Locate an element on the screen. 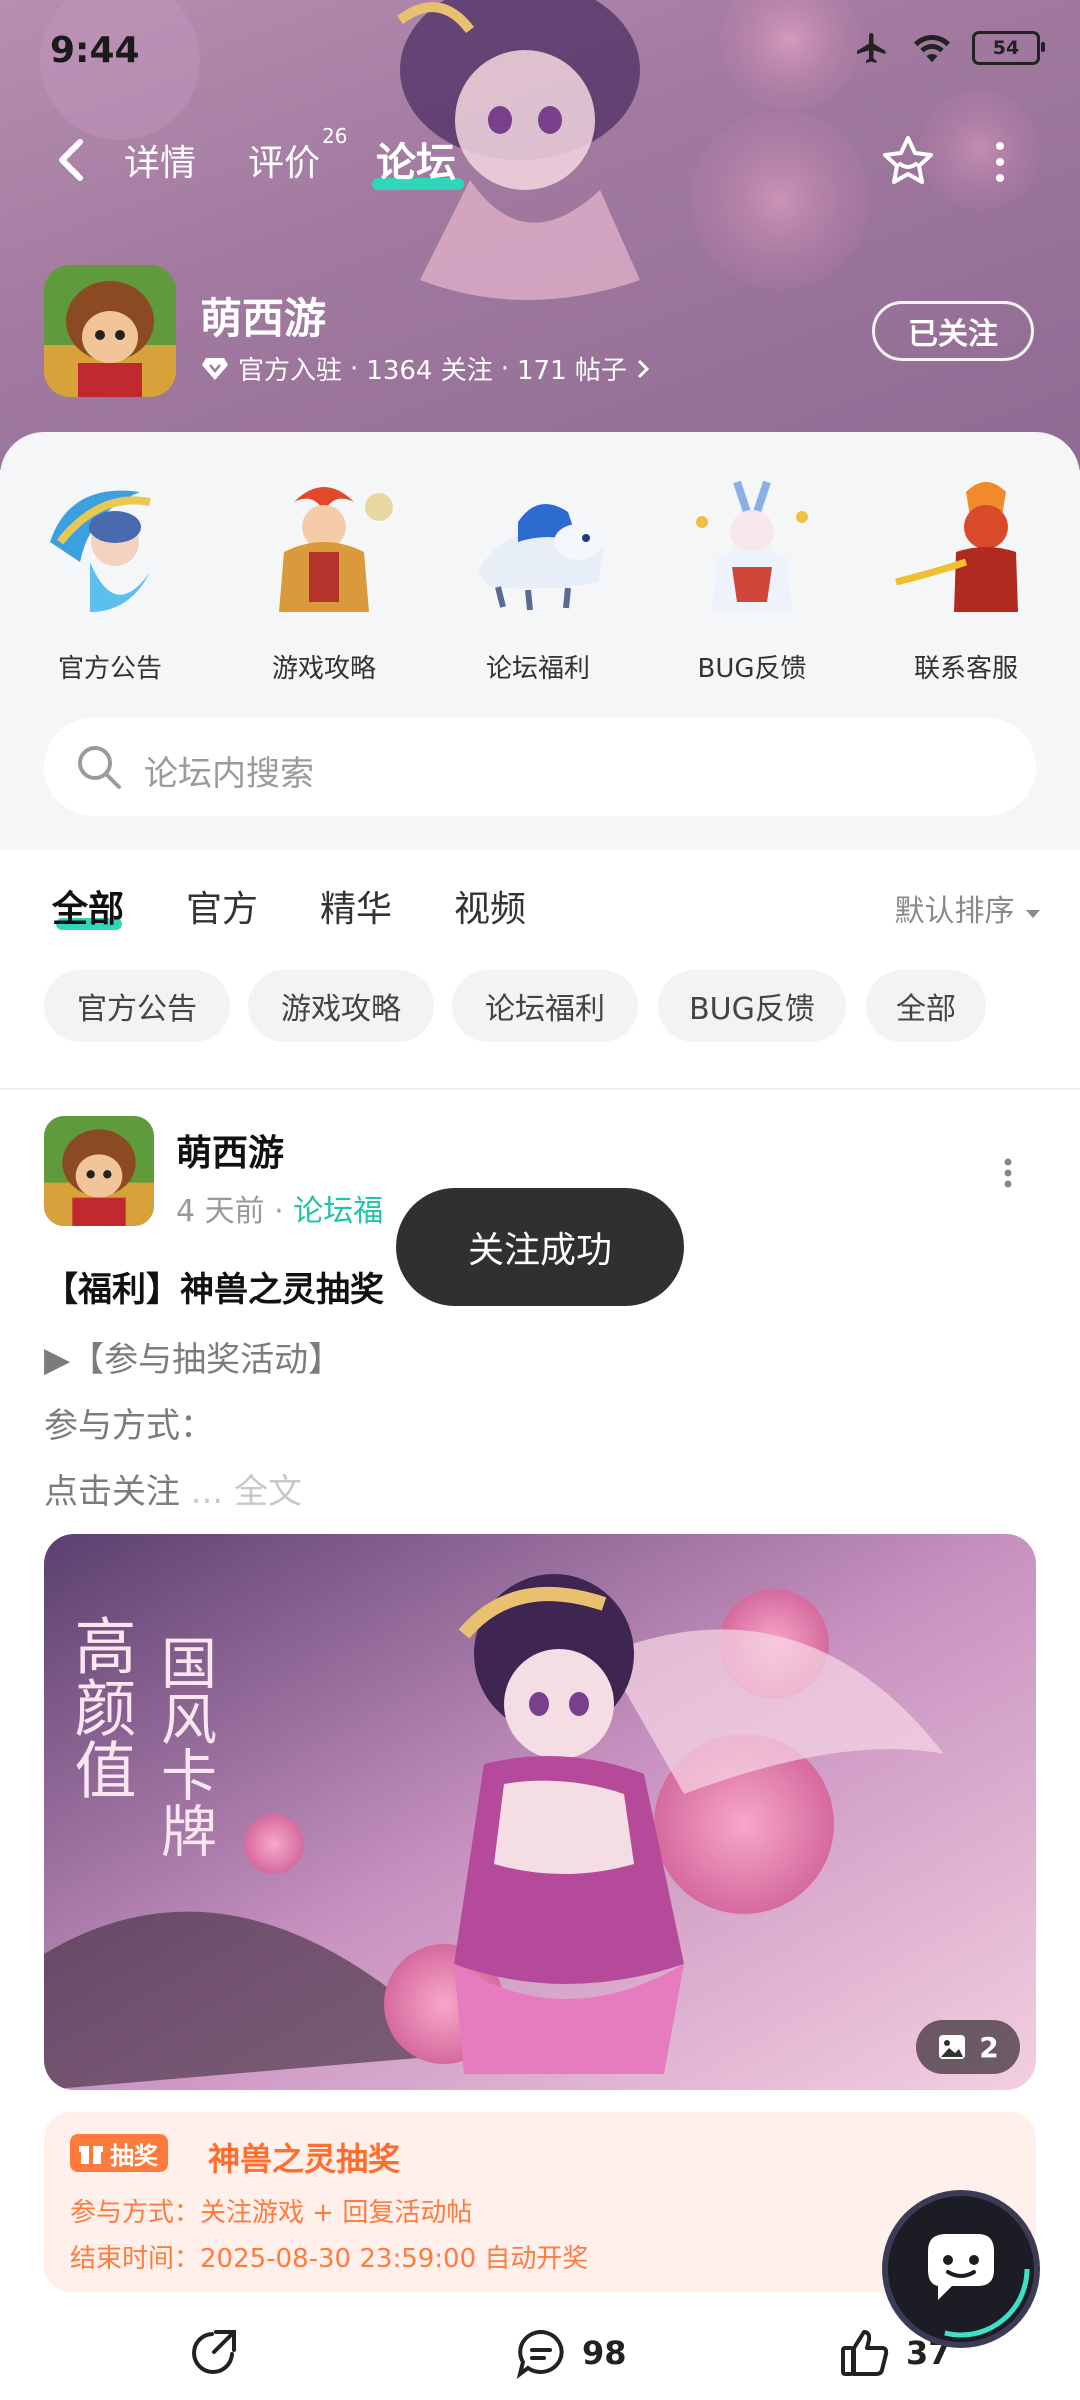 Image resolution: width=1080 pixels, height=2400 pixels. create-post-fab is located at coordinates (961, 2269).